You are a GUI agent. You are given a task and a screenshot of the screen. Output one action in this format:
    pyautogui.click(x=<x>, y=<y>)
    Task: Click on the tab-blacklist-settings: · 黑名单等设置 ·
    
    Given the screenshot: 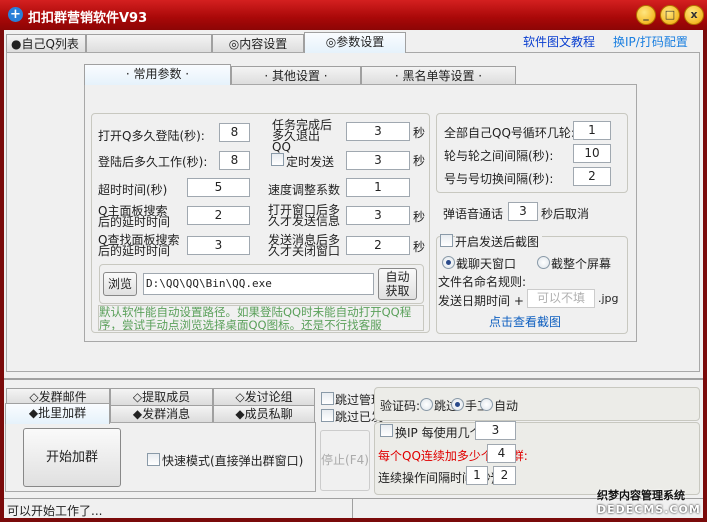 What is the action you would take?
    pyautogui.click(x=438, y=75)
    